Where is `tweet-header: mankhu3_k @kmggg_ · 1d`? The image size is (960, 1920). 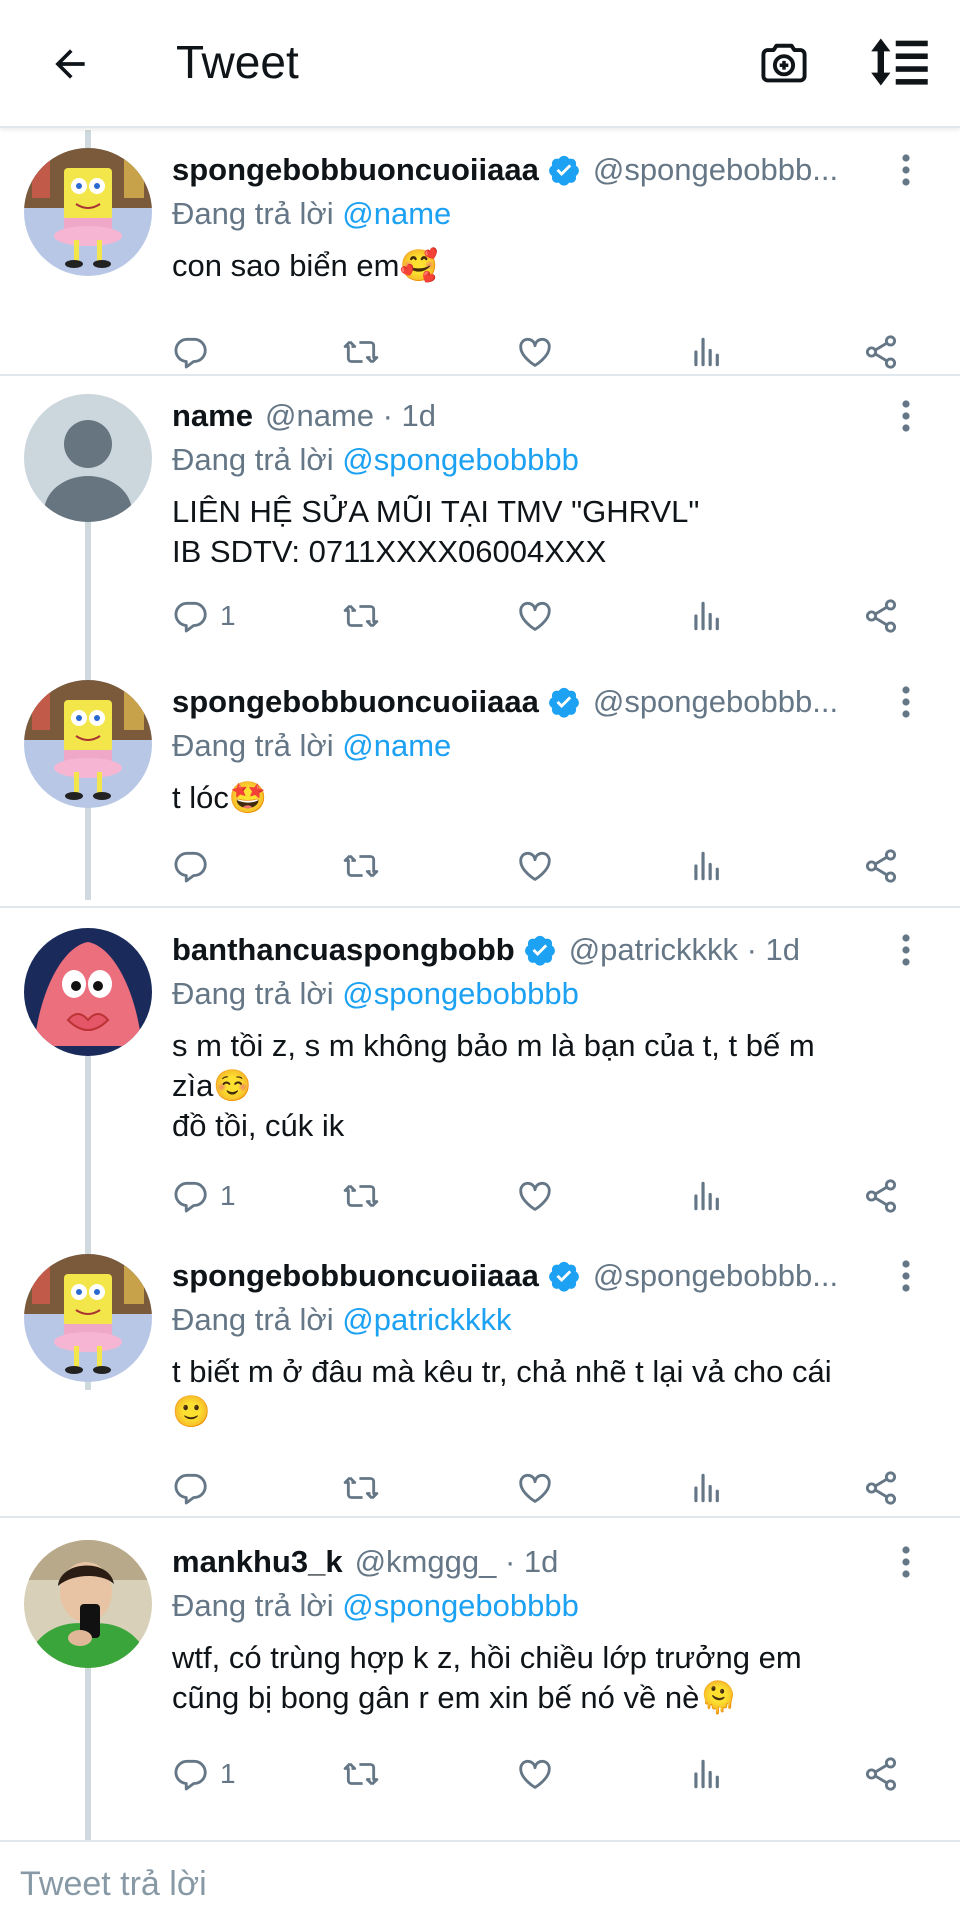
tweet-header: mankhu3_k @kmggg_ · 1d is located at coordinates (546, 1562).